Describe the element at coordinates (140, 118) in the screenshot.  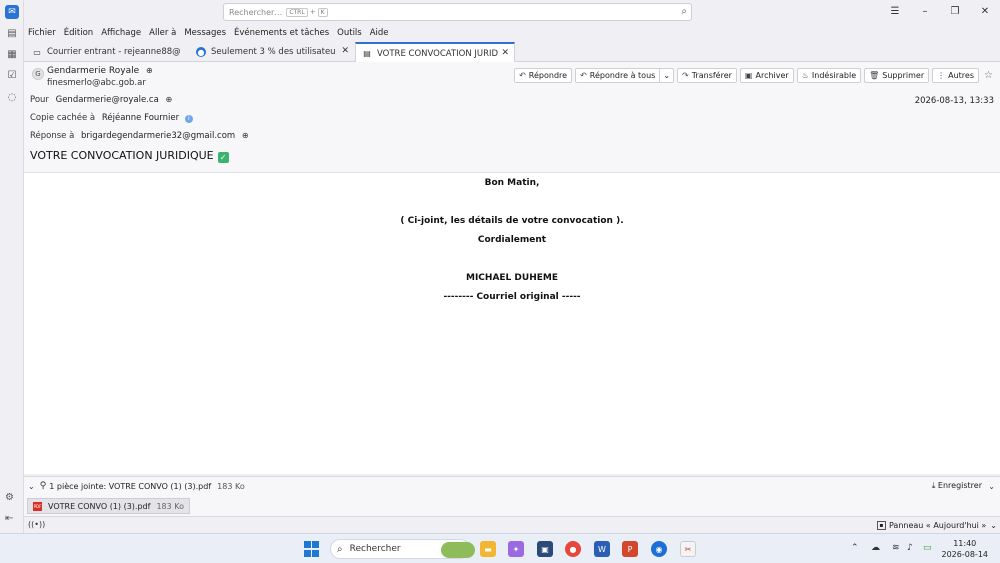
I see `bcc-address: Réjéanne Fournier` at that location.